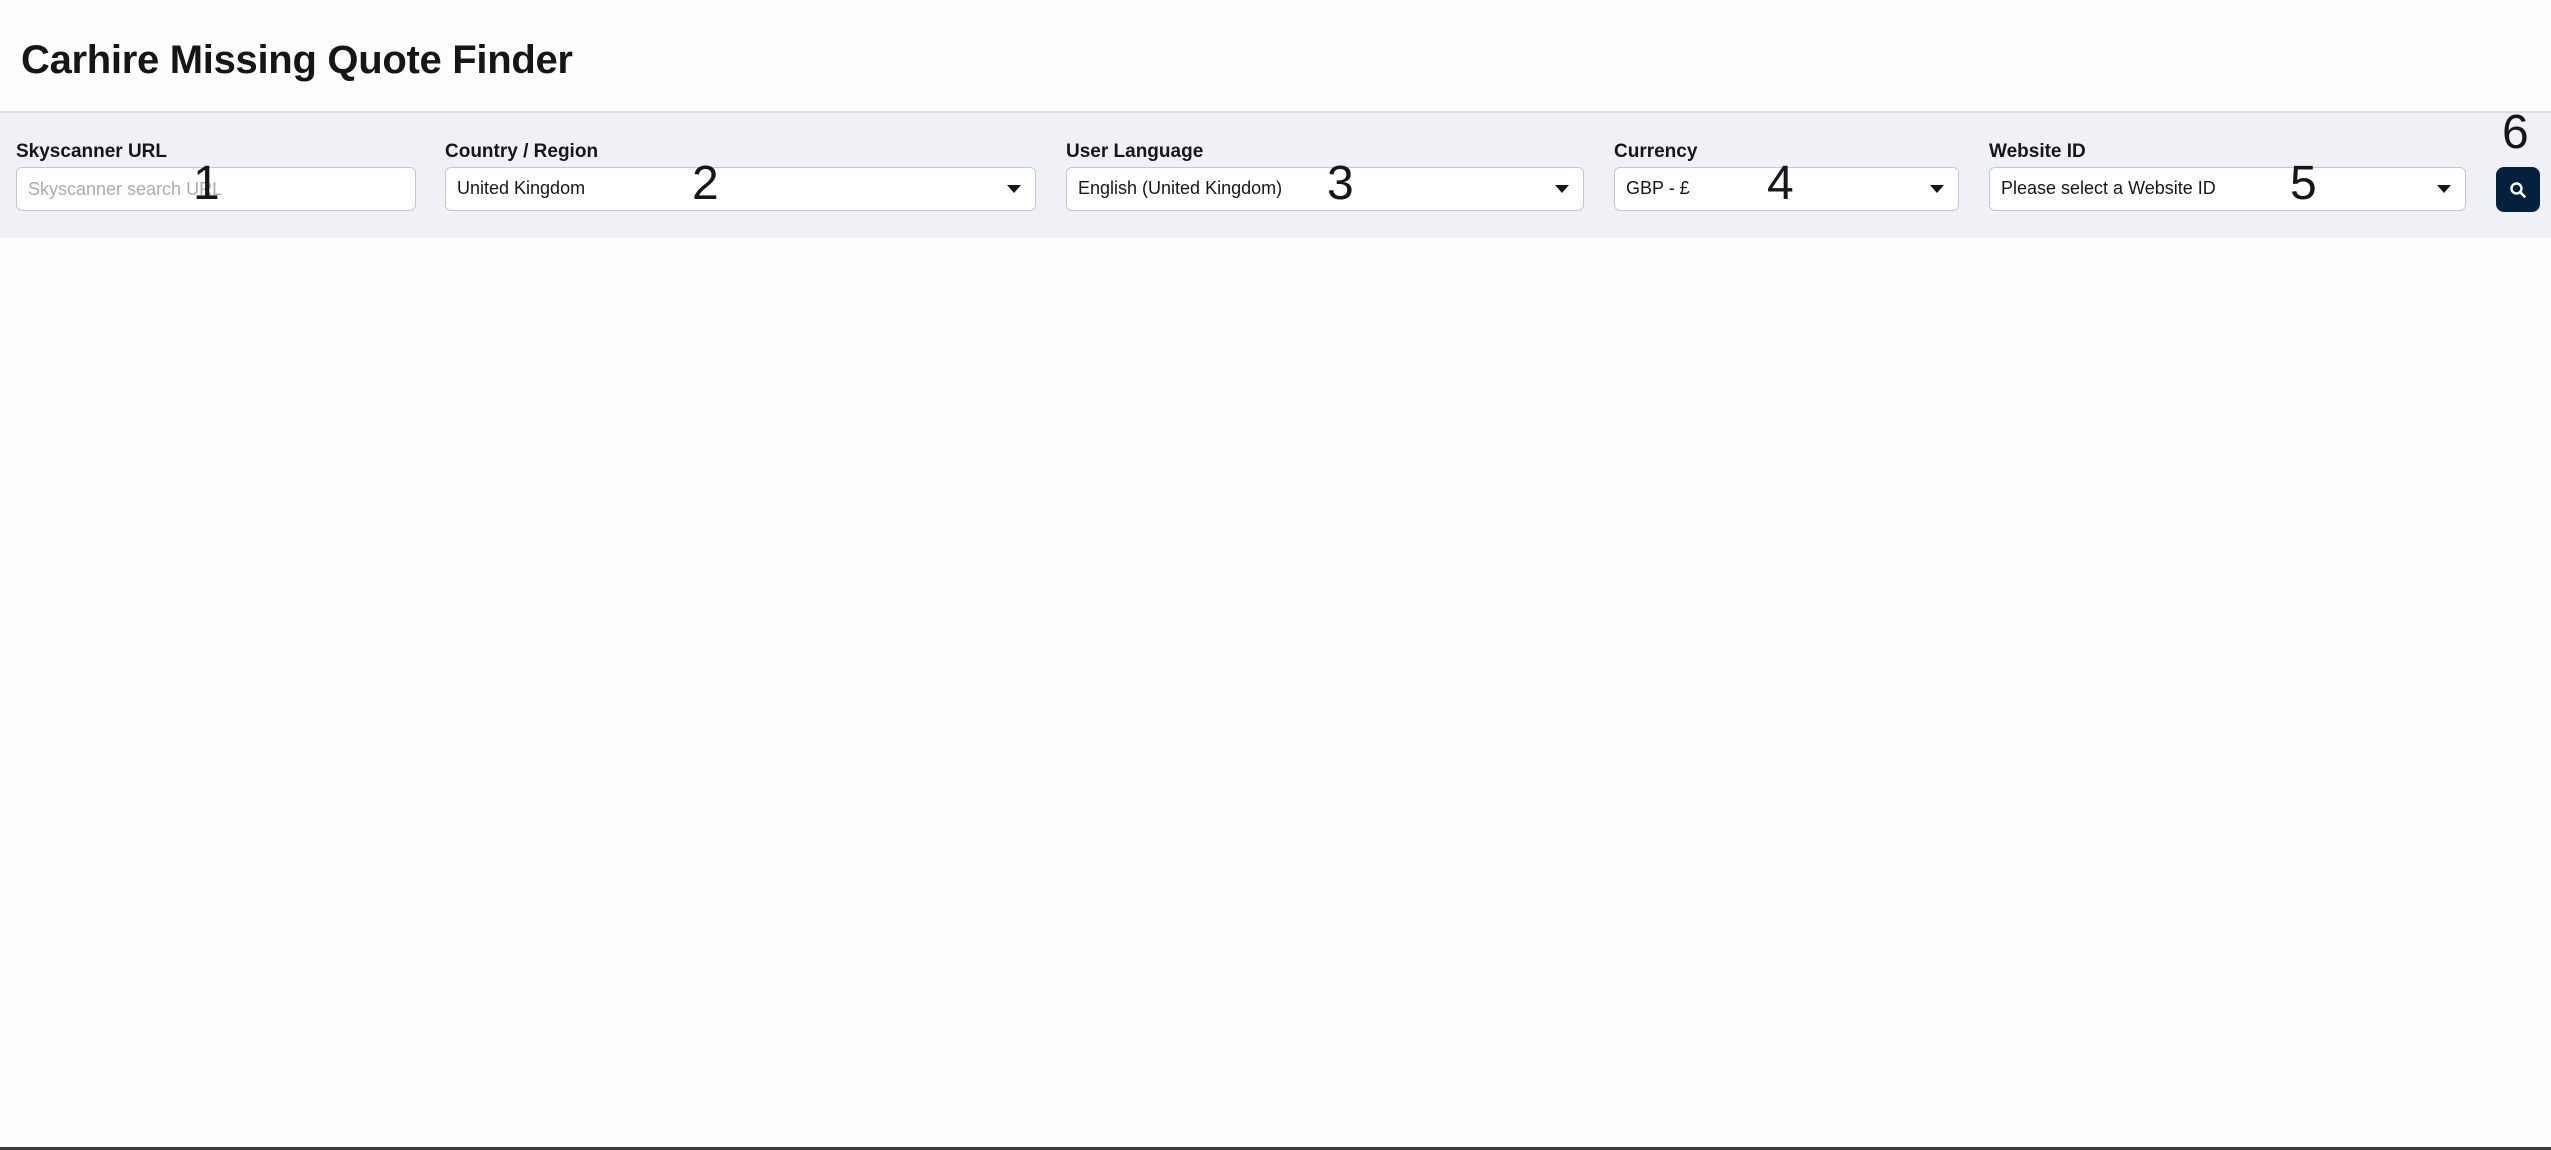 The width and height of the screenshot is (2551, 1150). I want to click on skyscanner-url-label: Skyscanner URL, so click(92, 151).